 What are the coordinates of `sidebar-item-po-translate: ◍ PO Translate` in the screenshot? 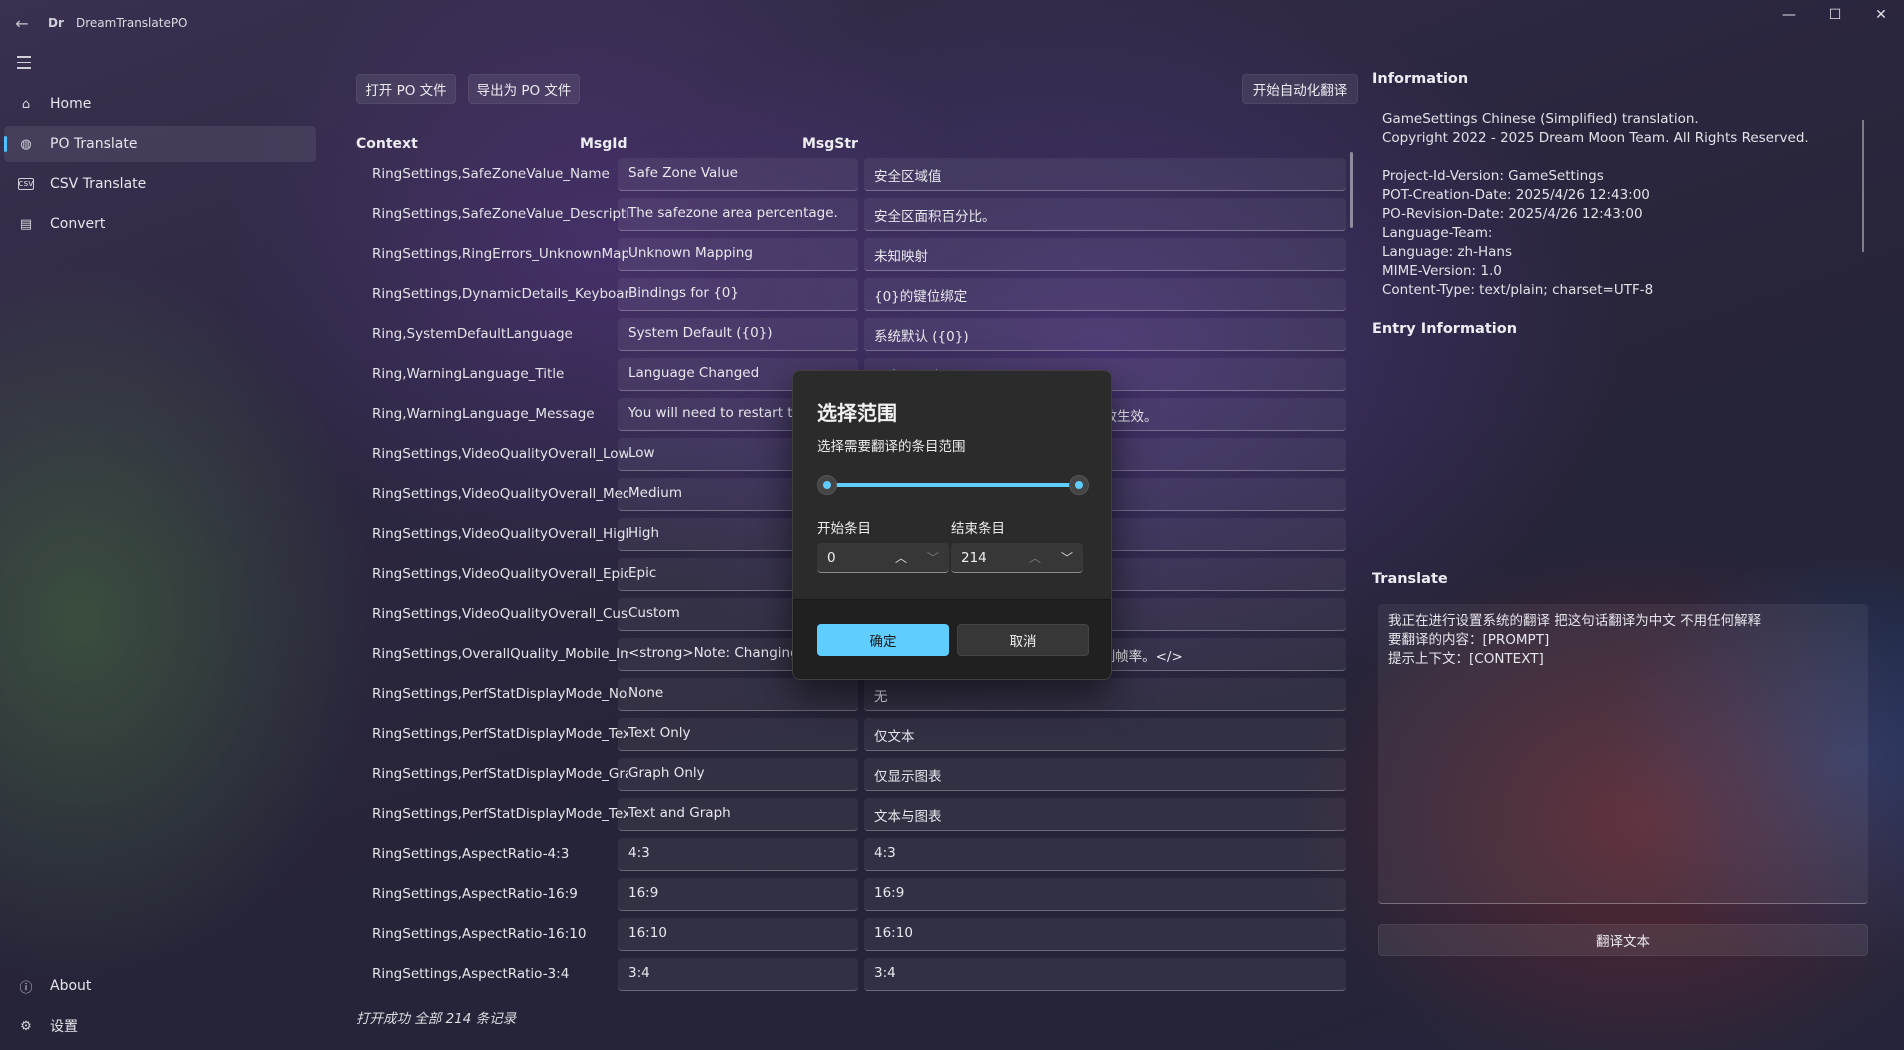 It's located at (160, 144).